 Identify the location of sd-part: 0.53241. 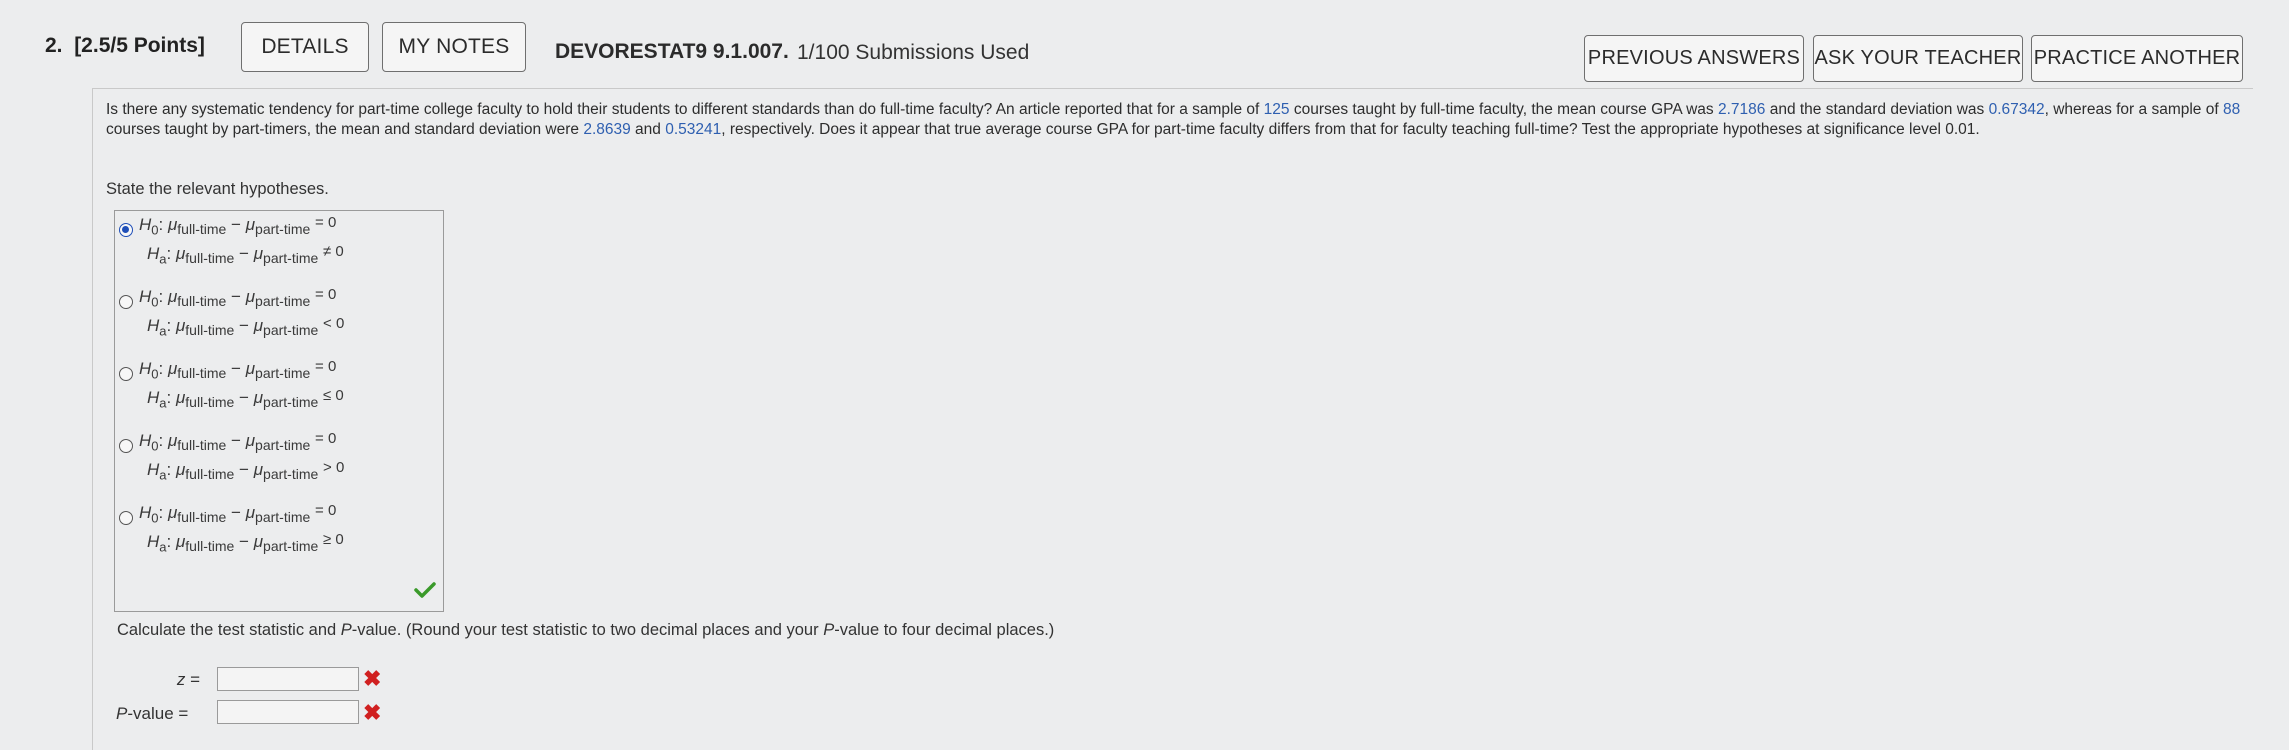
(693, 129).